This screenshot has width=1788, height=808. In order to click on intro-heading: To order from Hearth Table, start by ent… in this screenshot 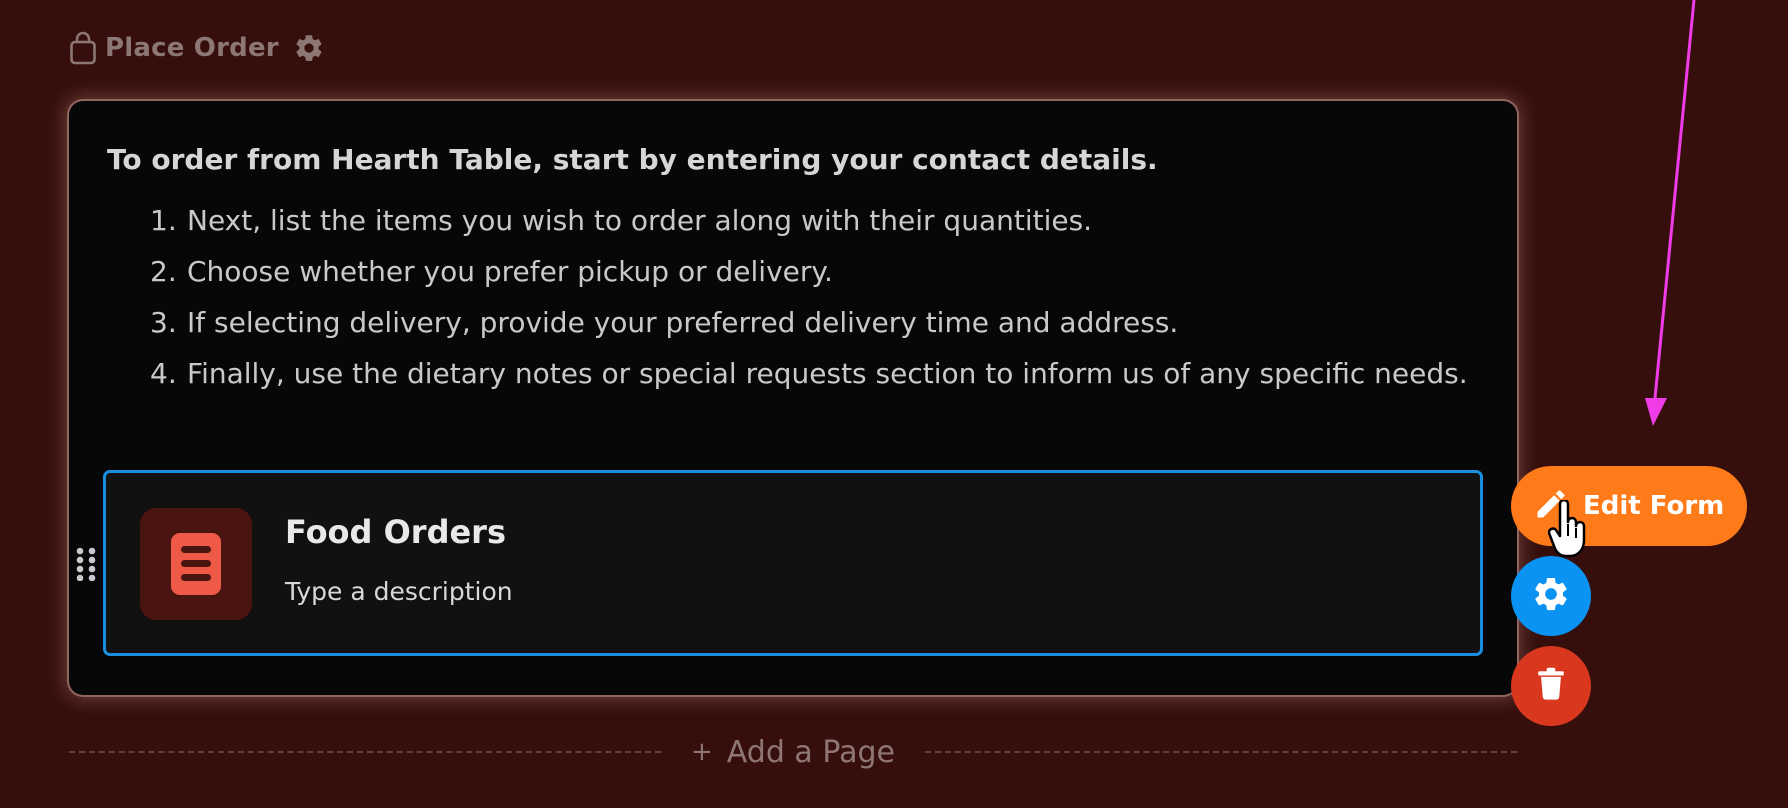, I will do `click(632, 159)`.